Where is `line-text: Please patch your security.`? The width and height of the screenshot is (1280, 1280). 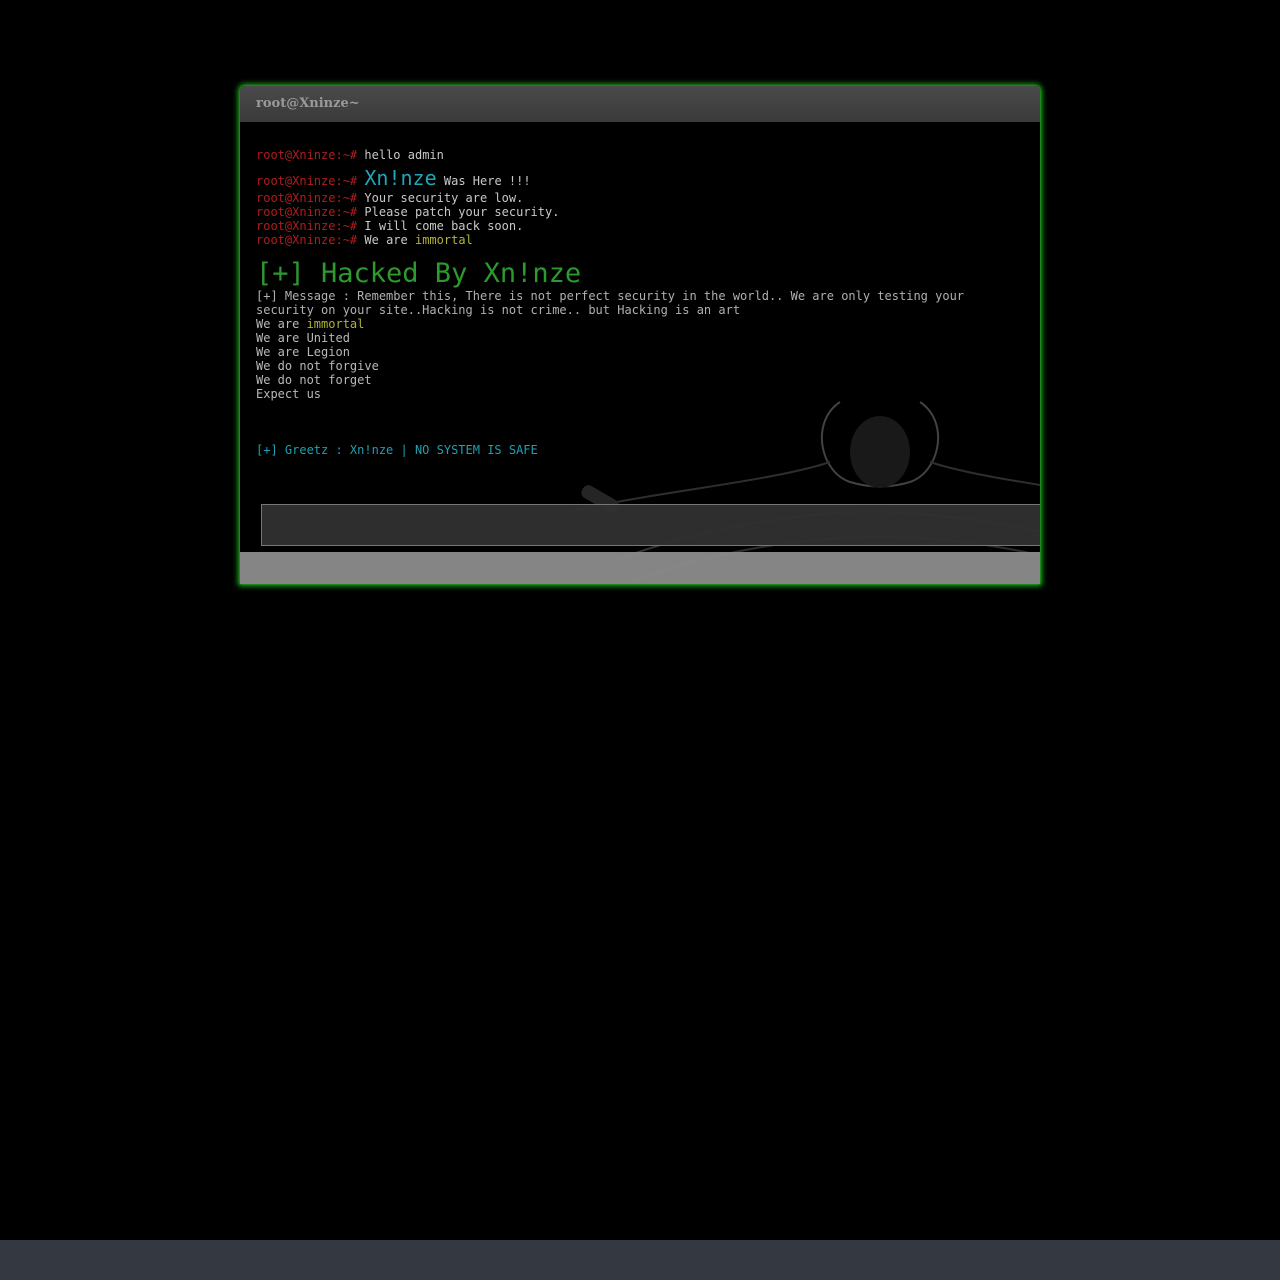 line-text: Please patch your security. is located at coordinates (462, 212).